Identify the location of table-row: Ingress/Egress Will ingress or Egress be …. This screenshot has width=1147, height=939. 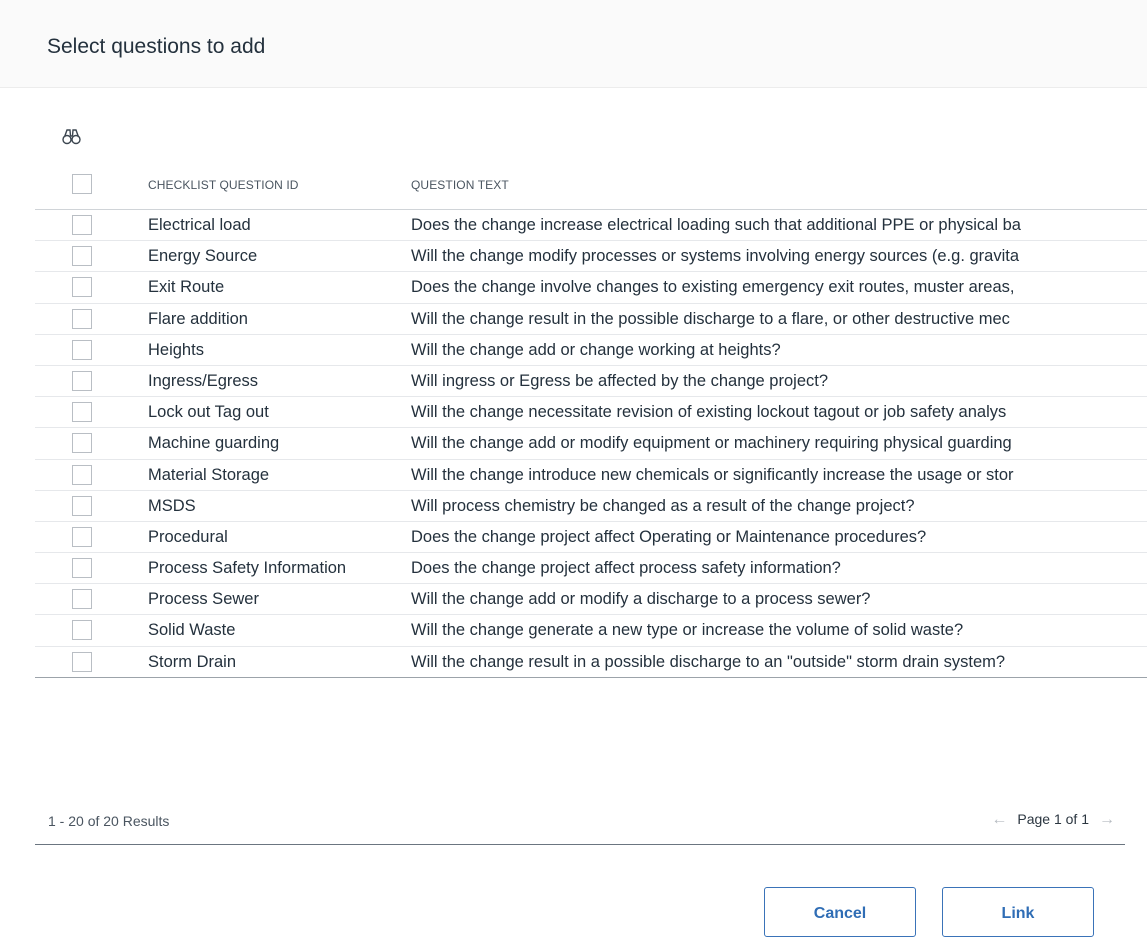
(591, 382).